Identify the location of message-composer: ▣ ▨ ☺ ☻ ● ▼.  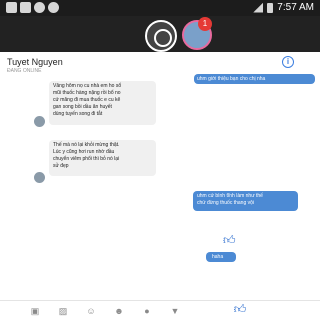
(160, 310).